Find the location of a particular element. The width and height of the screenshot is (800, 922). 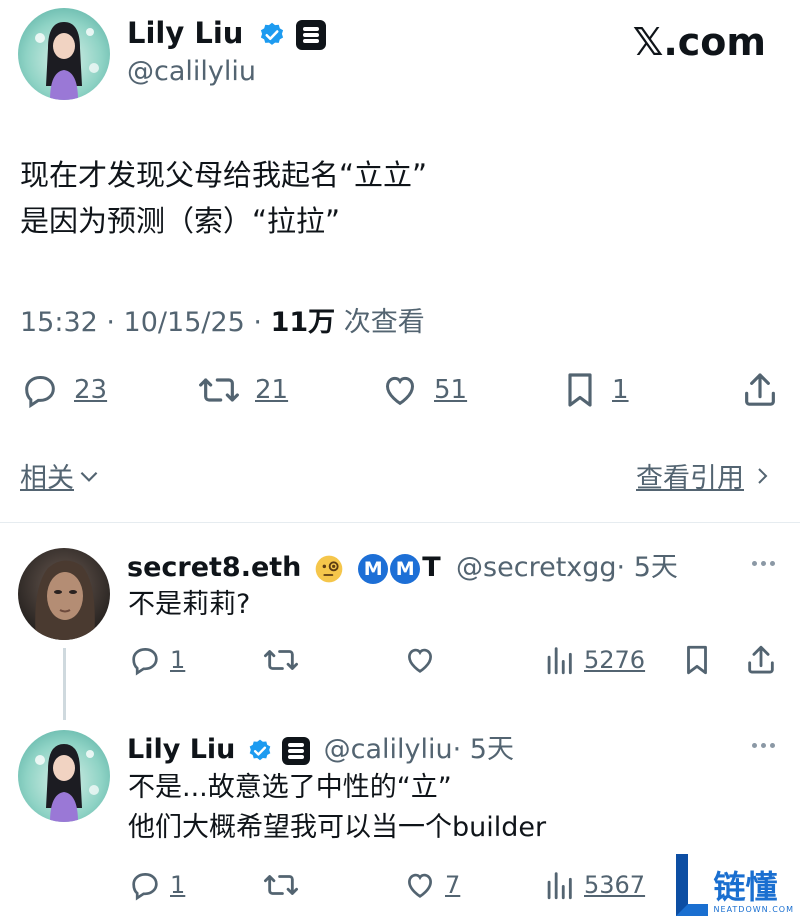

tweet-text-line-1: 现在才发现父母给我起名“立立” is located at coordinates (224, 175).